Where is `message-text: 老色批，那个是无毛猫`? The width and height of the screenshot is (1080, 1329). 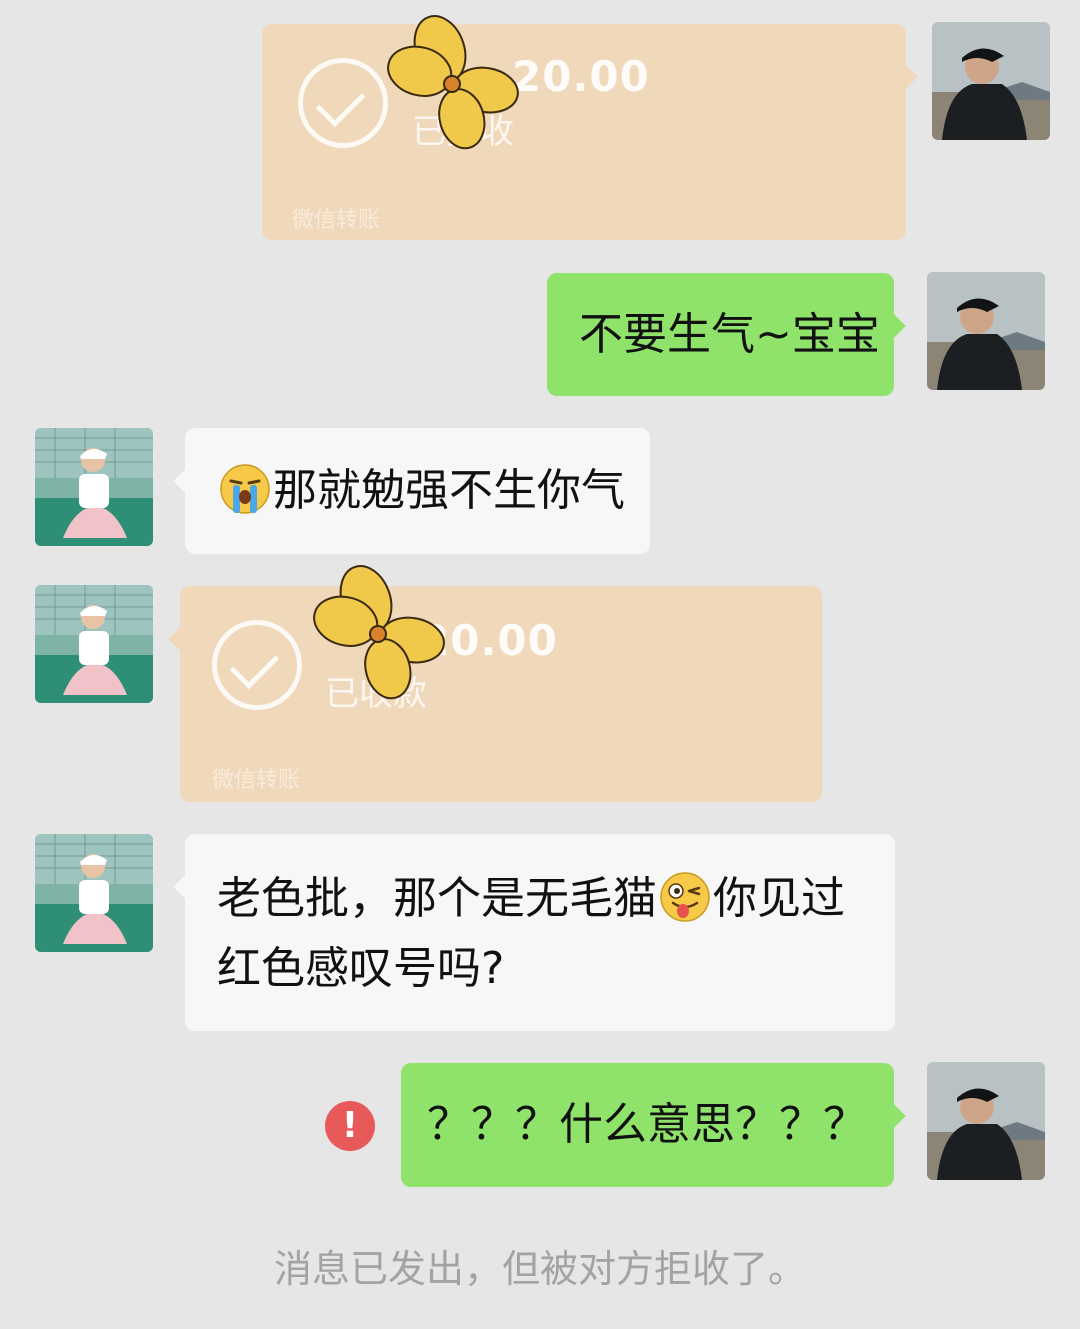 message-text: 老色批，那个是无毛猫 is located at coordinates (437, 898).